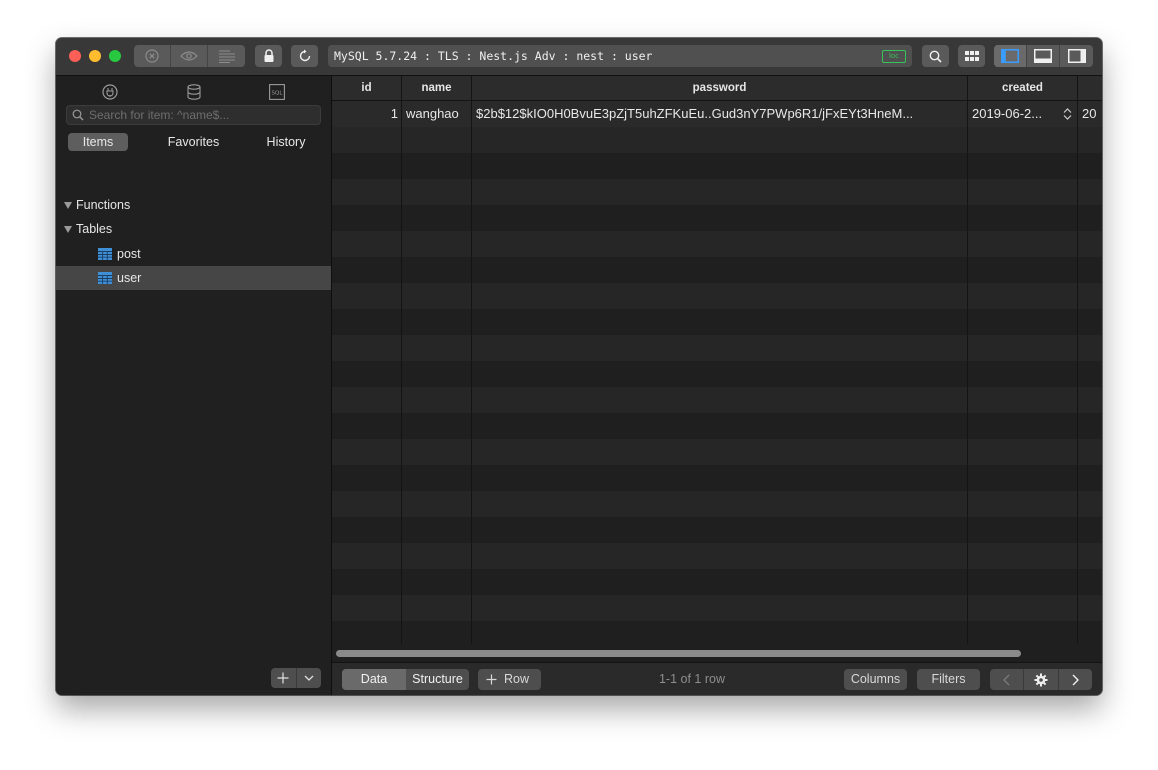  I want to click on gear-icon, so click(1041, 679).